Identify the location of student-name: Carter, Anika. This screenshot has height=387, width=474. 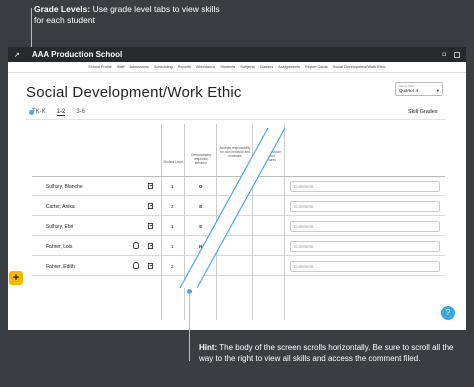
(60, 207).